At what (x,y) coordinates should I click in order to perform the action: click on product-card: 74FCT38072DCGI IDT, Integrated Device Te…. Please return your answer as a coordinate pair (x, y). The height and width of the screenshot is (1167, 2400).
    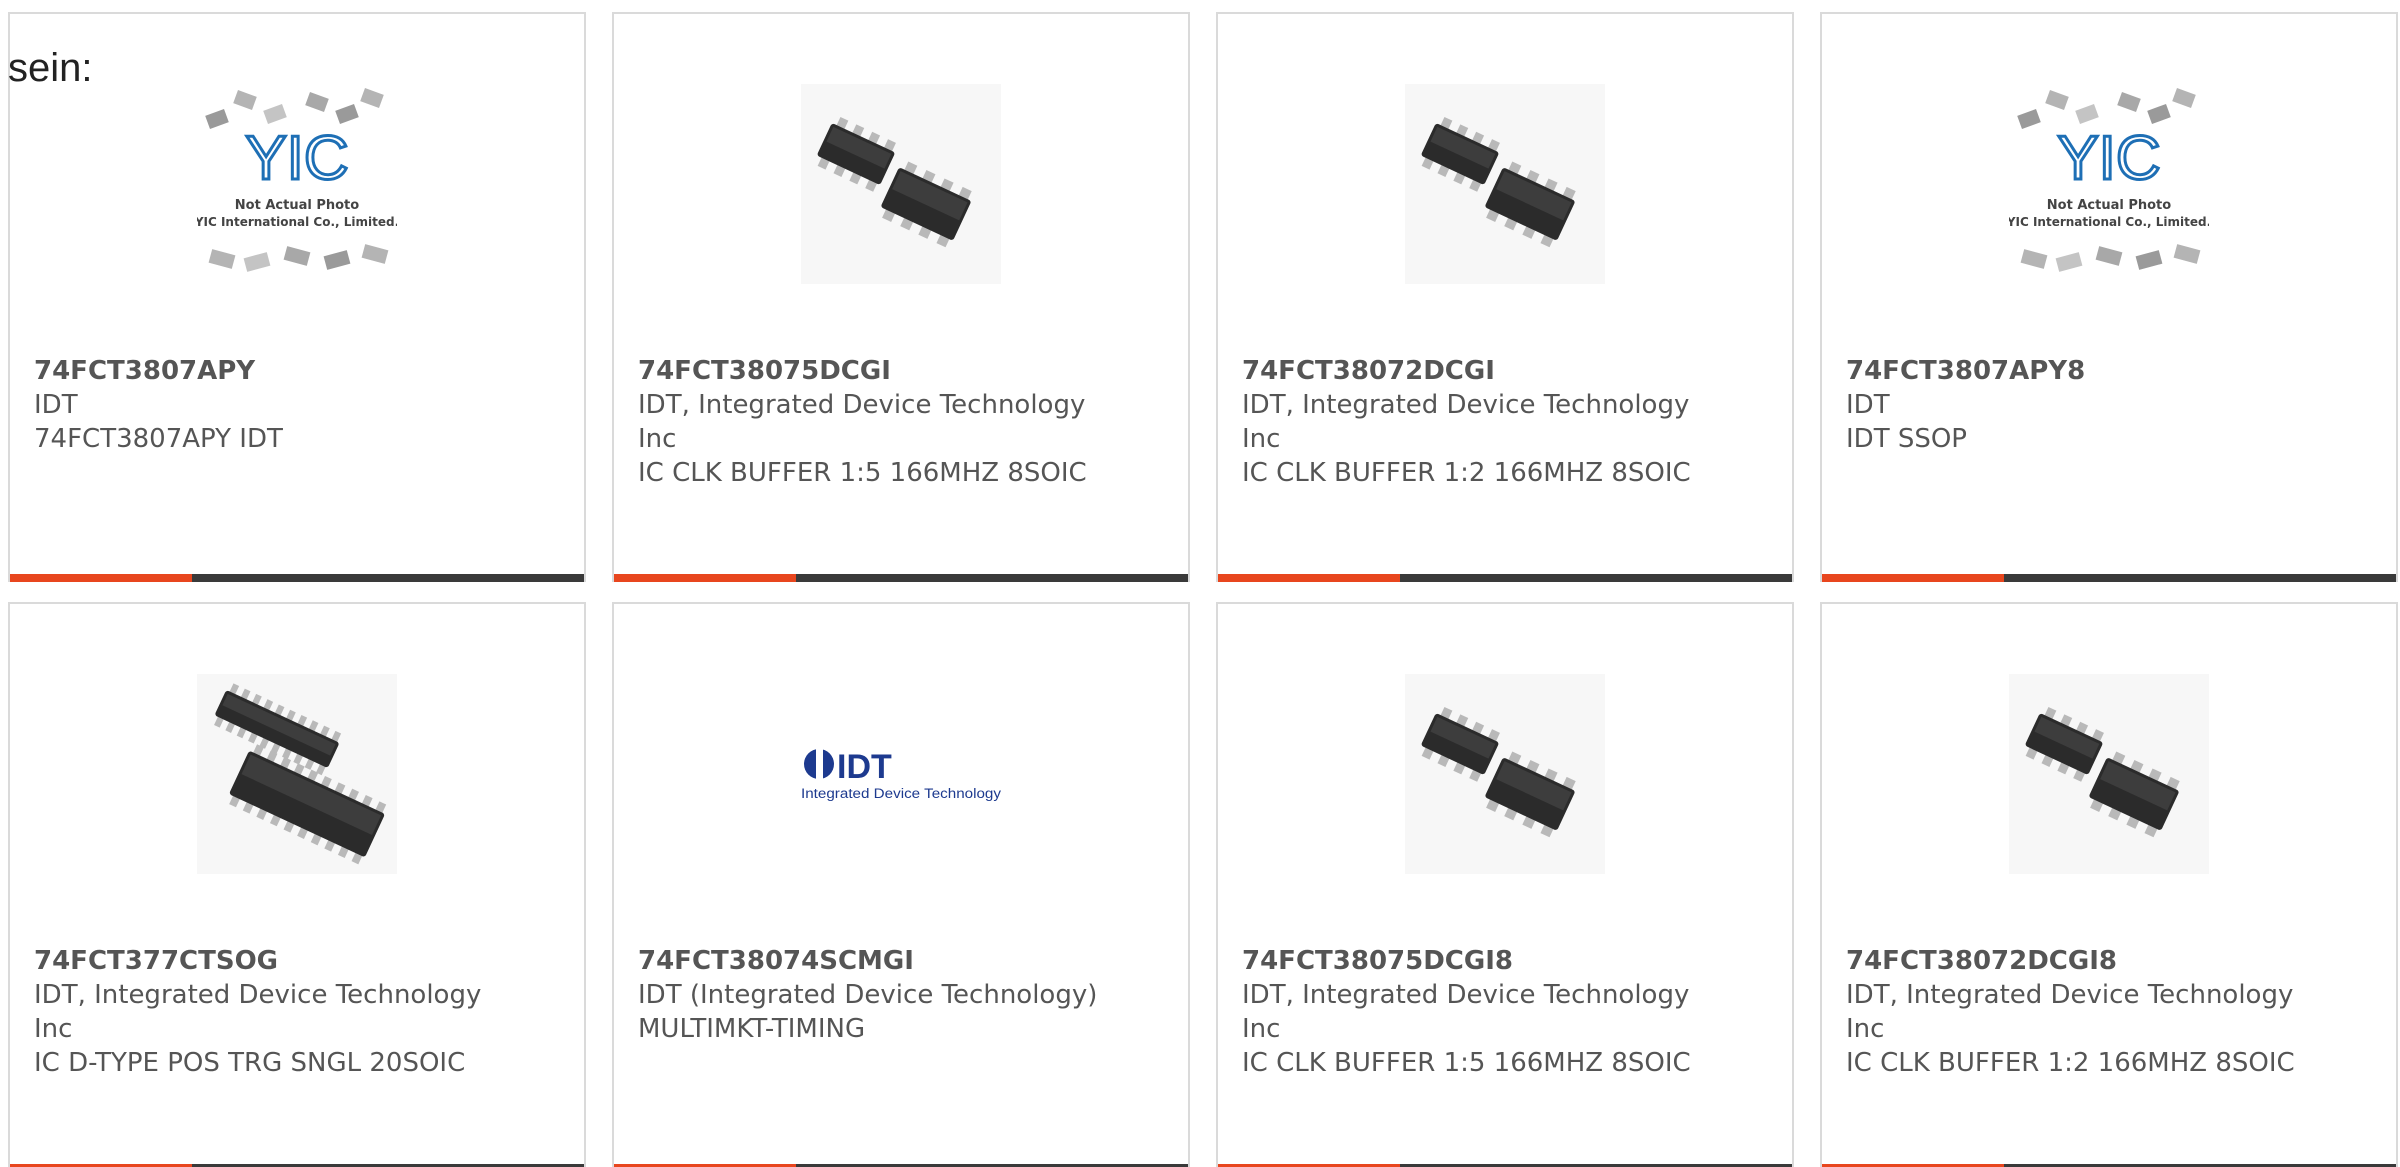
    Looking at the image, I should click on (1505, 297).